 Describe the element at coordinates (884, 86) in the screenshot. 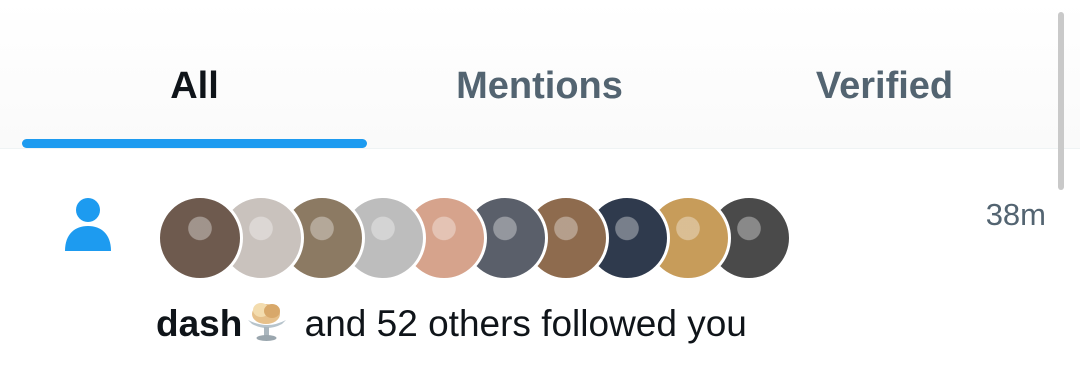

I see `tab-verified: Verified` at that location.